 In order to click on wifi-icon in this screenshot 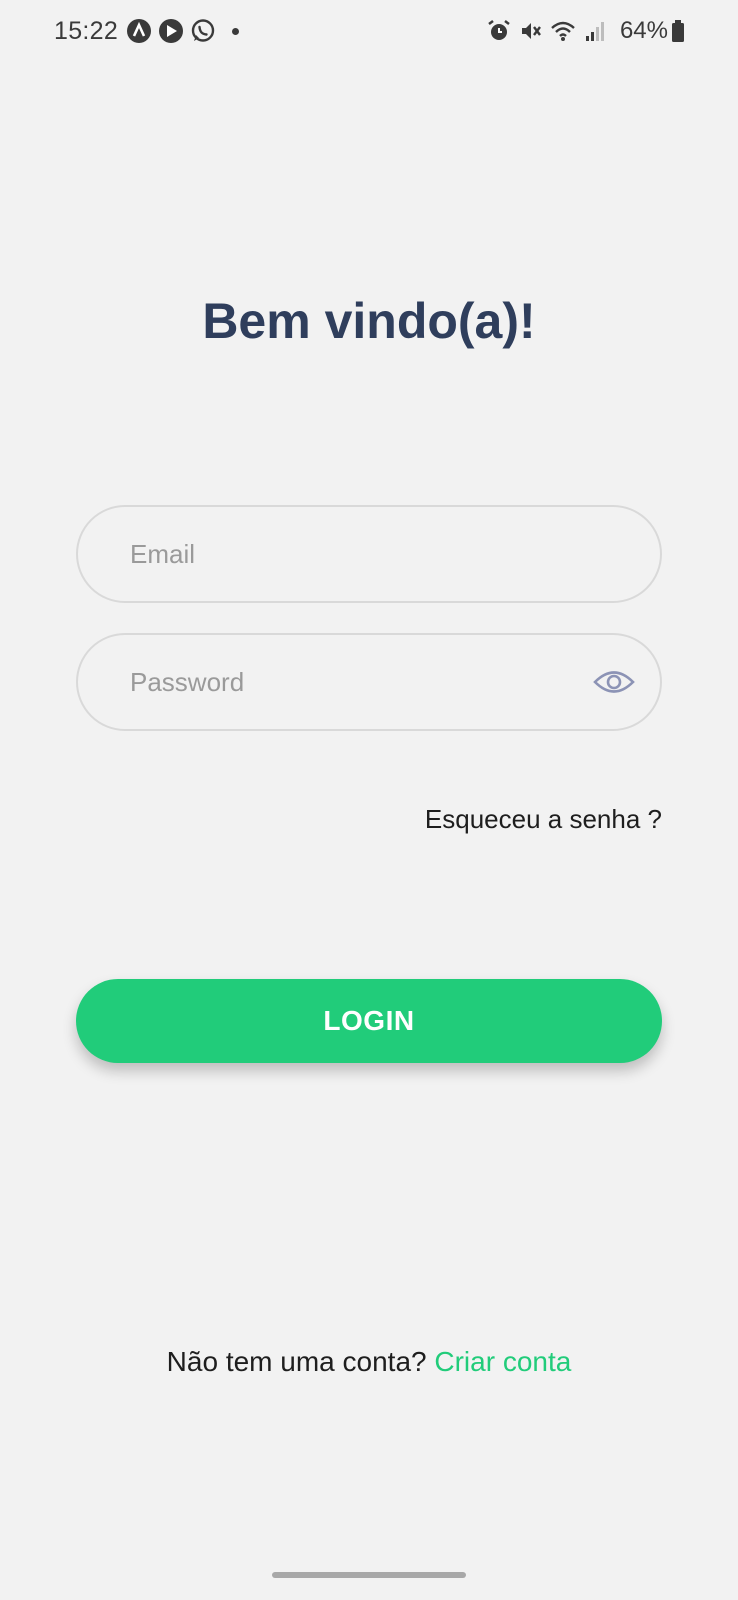, I will do `click(563, 31)`.